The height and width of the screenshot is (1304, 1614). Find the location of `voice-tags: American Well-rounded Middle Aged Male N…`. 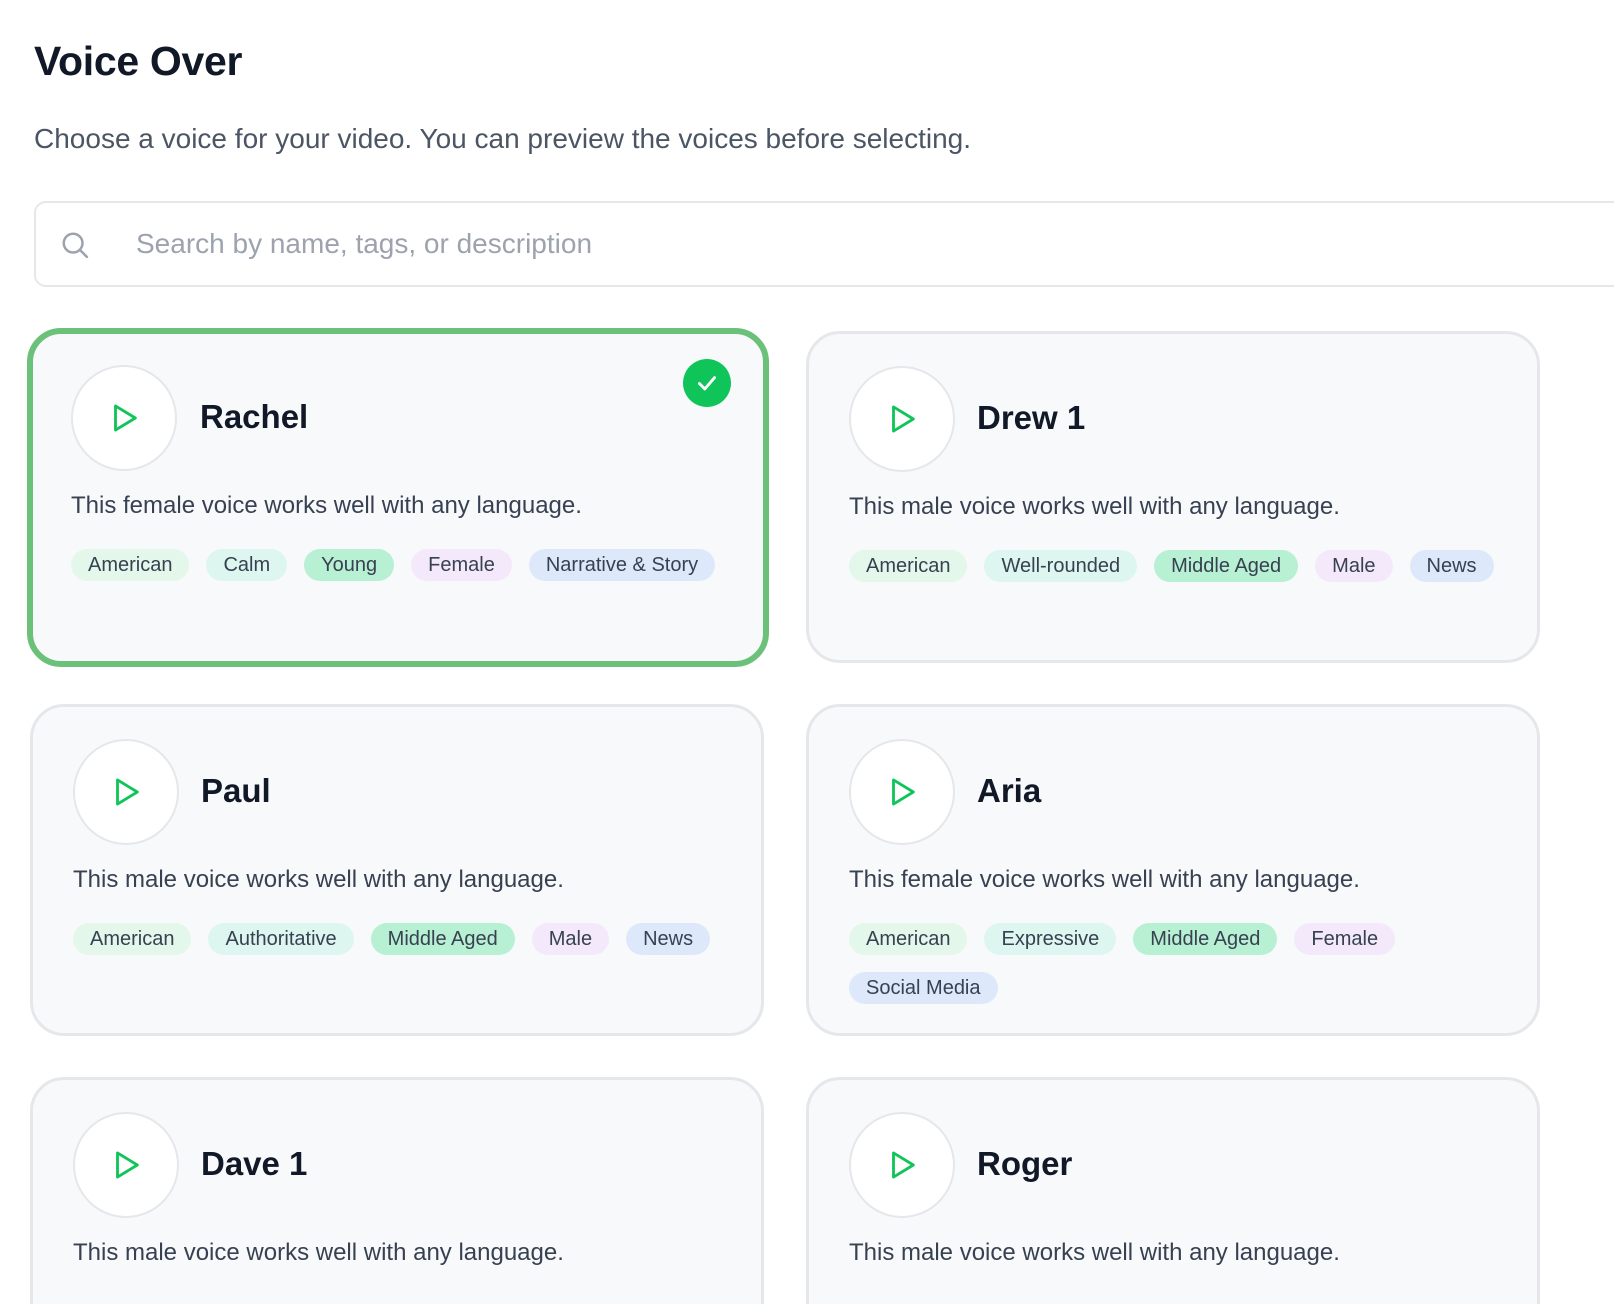

voice-tags: American Well-rounded Middle Aged Male N… is located at coordinates (1179, 566).